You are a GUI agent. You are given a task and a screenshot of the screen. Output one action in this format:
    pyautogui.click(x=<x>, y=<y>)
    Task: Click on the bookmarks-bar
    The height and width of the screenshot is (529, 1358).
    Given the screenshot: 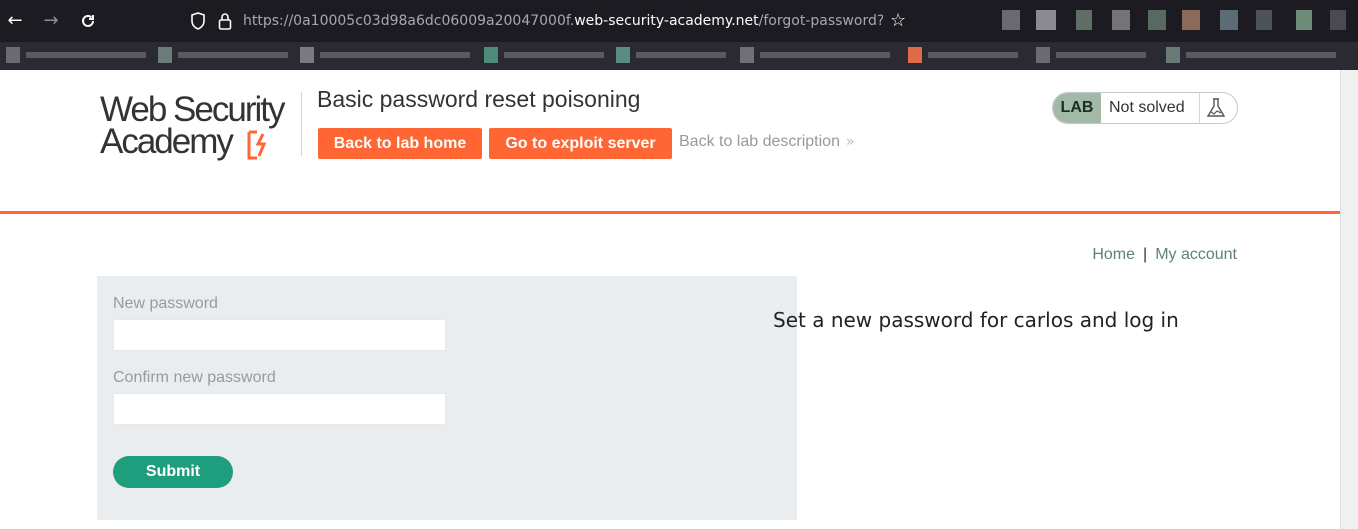 What is the action you would take?
    pyautogui.click(x=679, y=56)
    